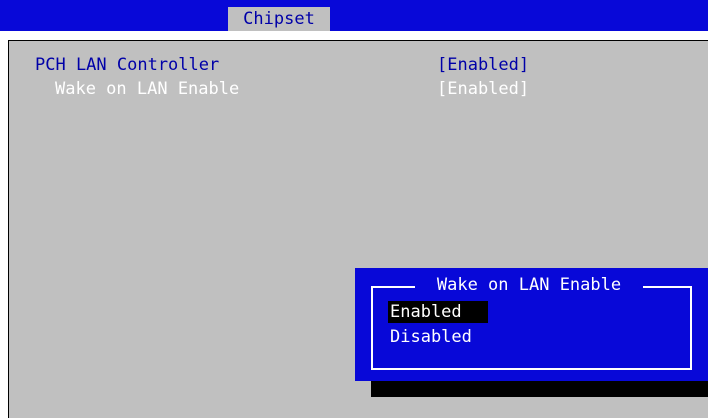 This screenshot has height=418, width=708. What do you see at coordinates (147, 89) in the screenshot?
I see `setting-label-wake-on-lan: Wake on LAN Enable` at bounding box center [147, 89].